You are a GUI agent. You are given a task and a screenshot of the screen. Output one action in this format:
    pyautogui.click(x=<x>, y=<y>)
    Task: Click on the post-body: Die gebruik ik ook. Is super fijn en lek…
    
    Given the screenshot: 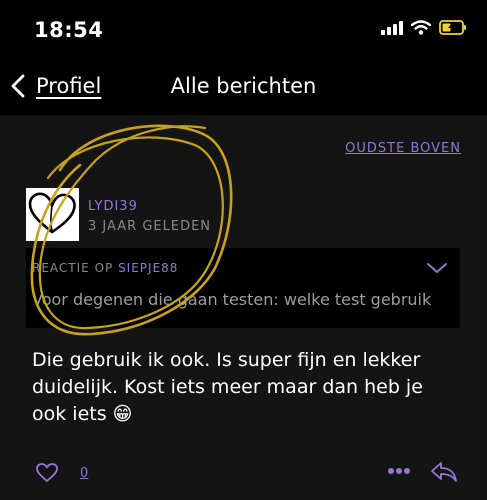 What is the action you would take?
    pyautogui.click(x=227, y=387)
    